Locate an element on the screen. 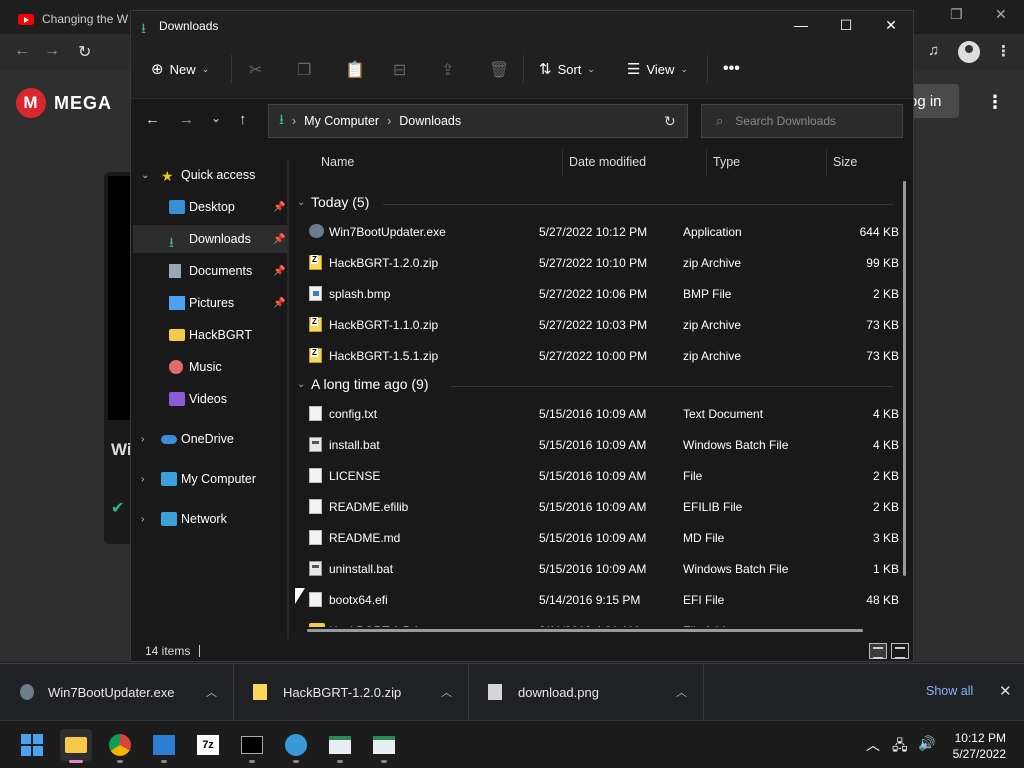 This screenshot has height=768, width=1024. column-header-type: Type is located at coordinates (726, 162).